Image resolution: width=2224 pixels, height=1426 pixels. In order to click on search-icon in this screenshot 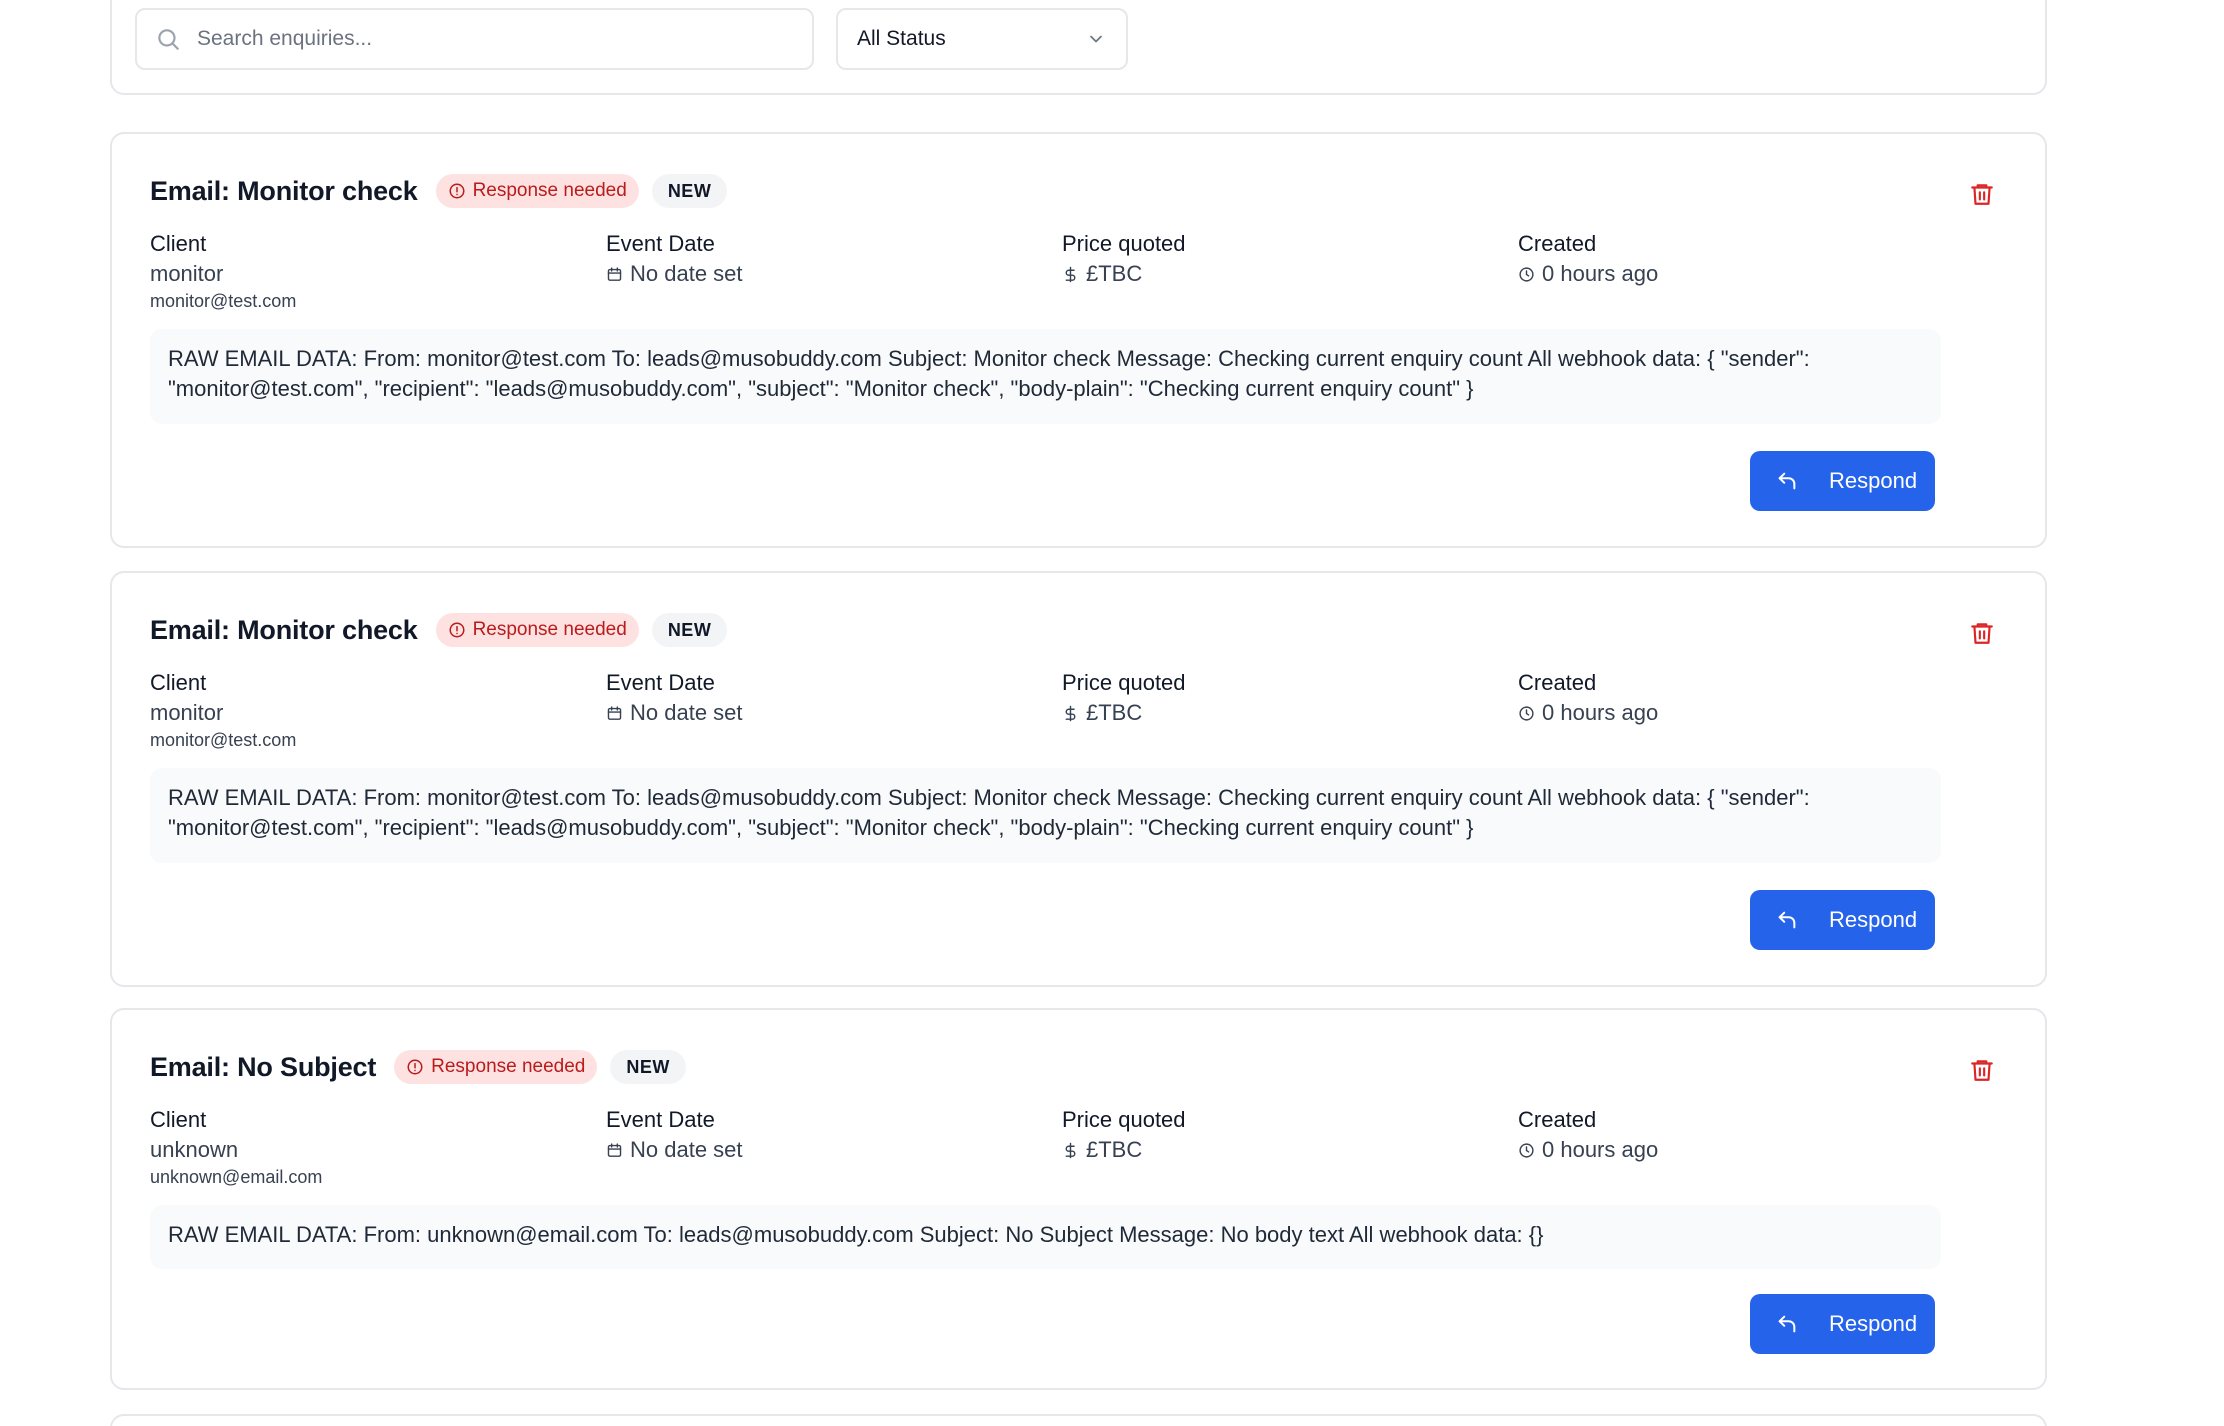, I will do `click(168, 39)`.